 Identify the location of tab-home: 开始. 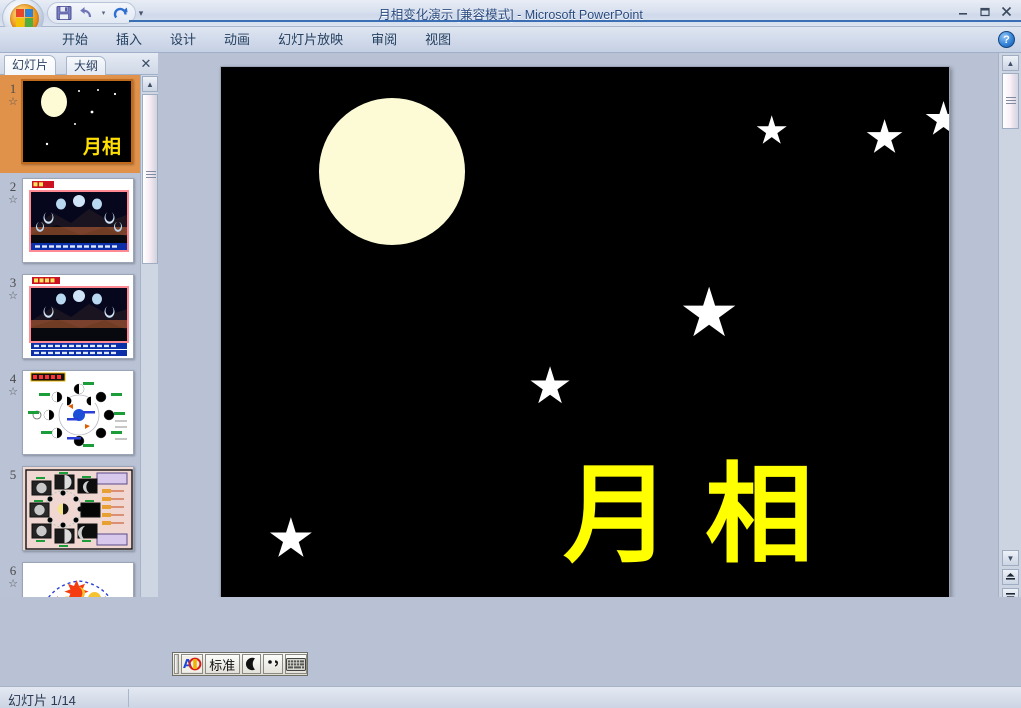
(75, 40).